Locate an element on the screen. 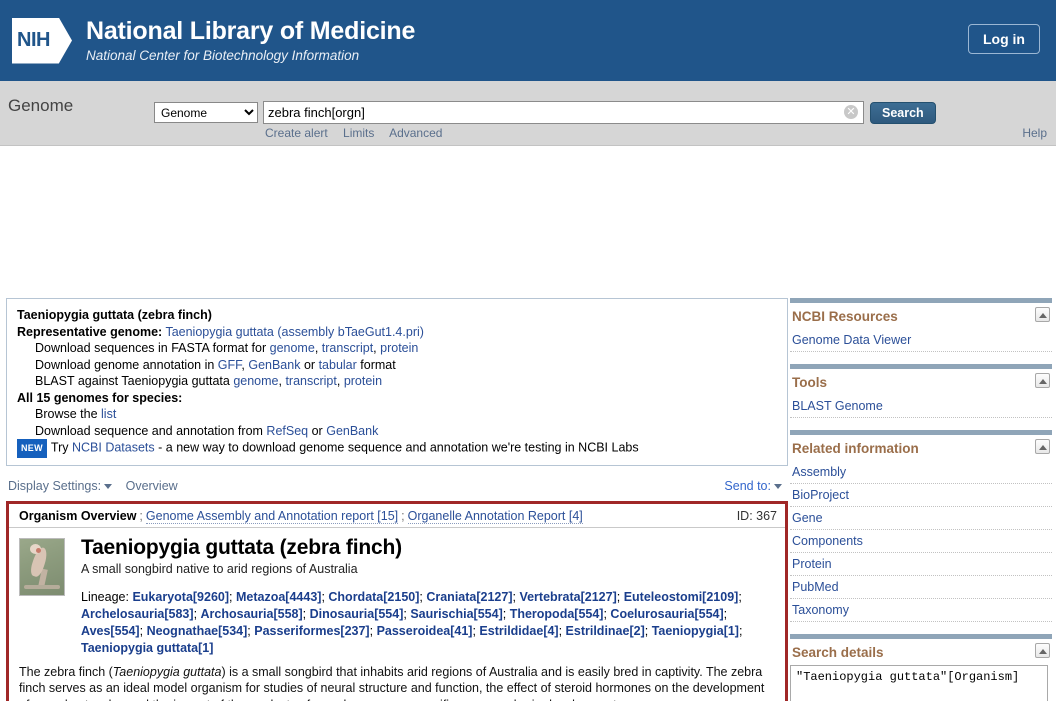 This screenshot has height=701, width=1056. lineage-taxon-link: Theropoda[554] is located at coordinates (557, 614).